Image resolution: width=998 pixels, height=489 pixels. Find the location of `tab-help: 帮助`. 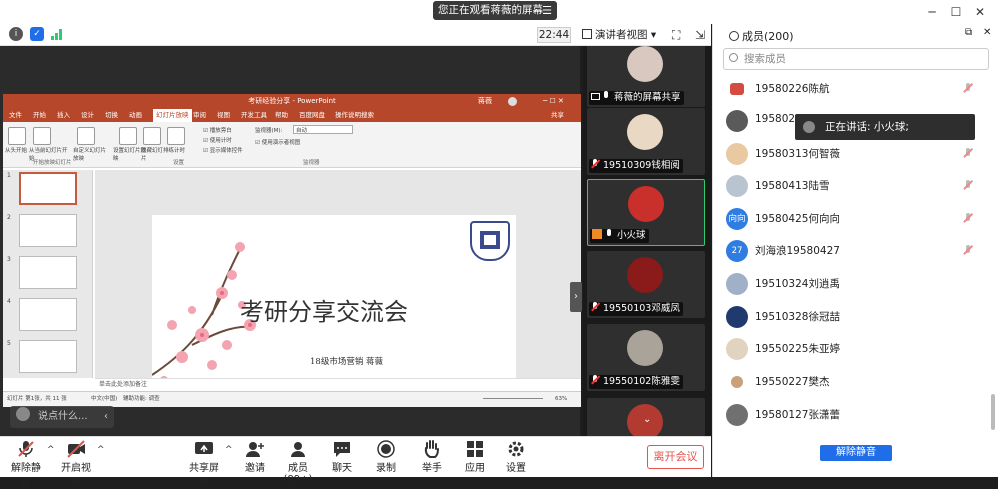

tab-help: 帮助 is located at coordinates (281, 115).